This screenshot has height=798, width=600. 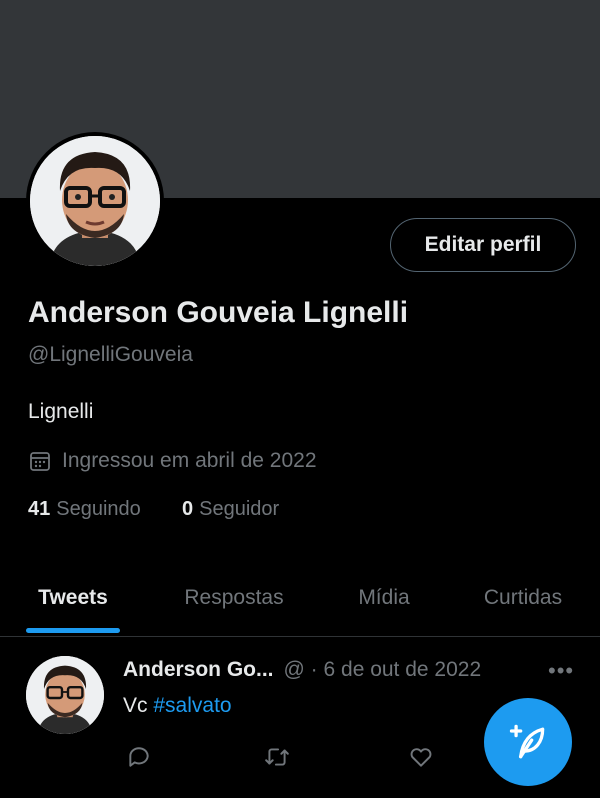 I want to click on following-label: Seguindo, so click(x=98, y=509).